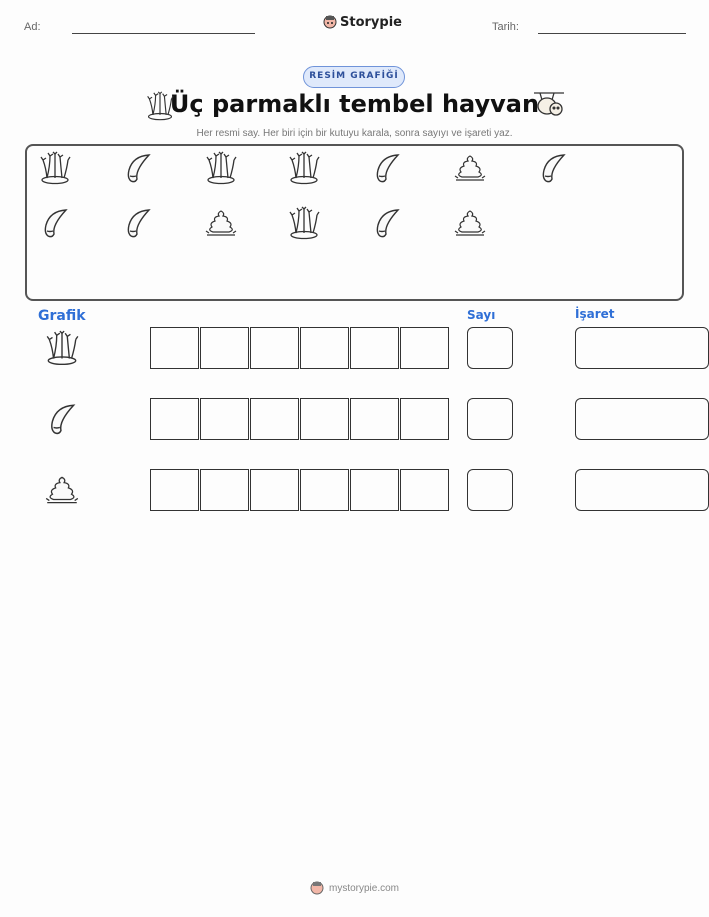 The image size is (709, 917). I want to click on column-count-heading: Sayı, so click(481, 315).